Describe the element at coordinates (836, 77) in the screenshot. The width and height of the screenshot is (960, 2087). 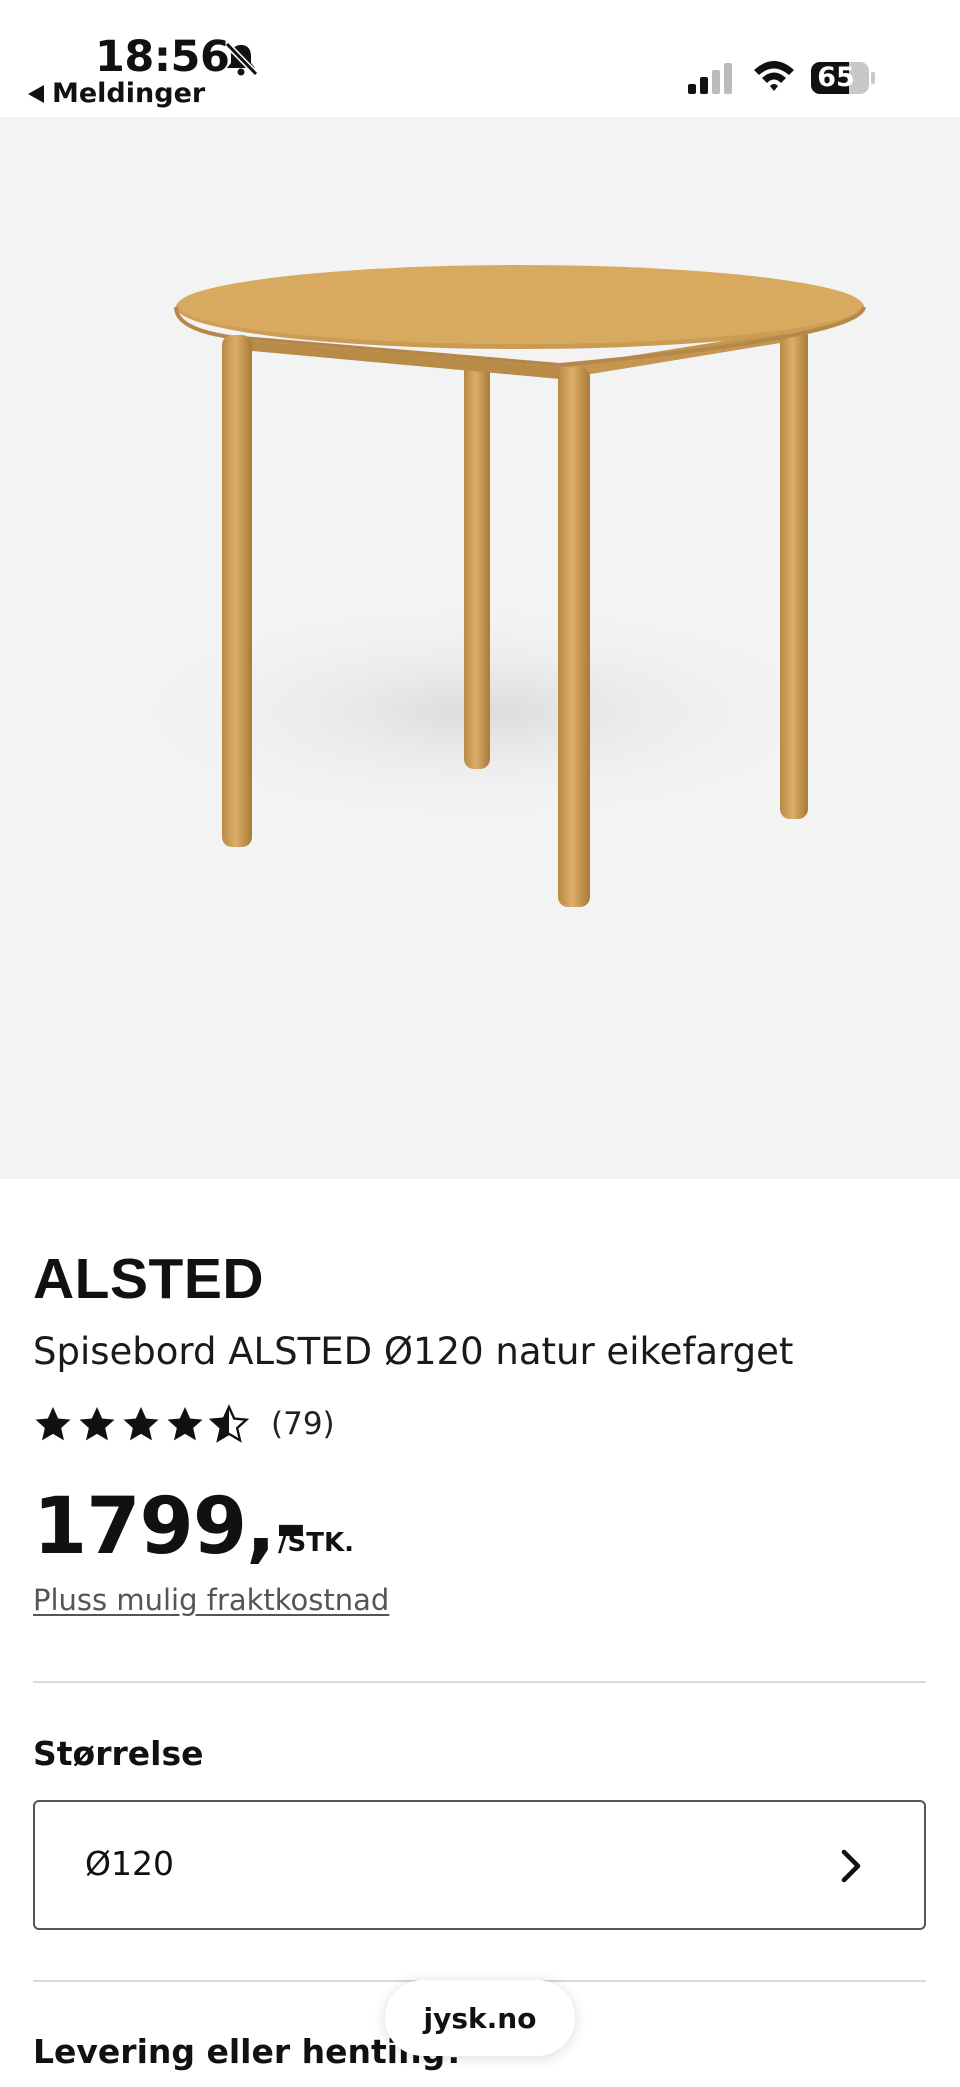
I see `battery-level: 65` at that location.